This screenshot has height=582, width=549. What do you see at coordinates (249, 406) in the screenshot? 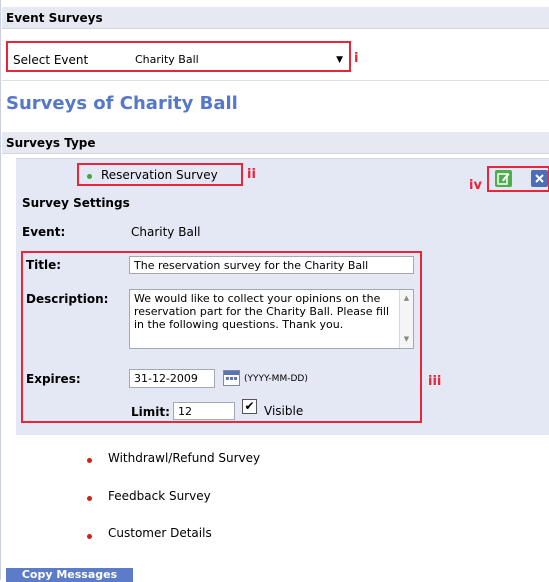
I see `visible-checkbox: ✔` at bounding box center [249, 406].